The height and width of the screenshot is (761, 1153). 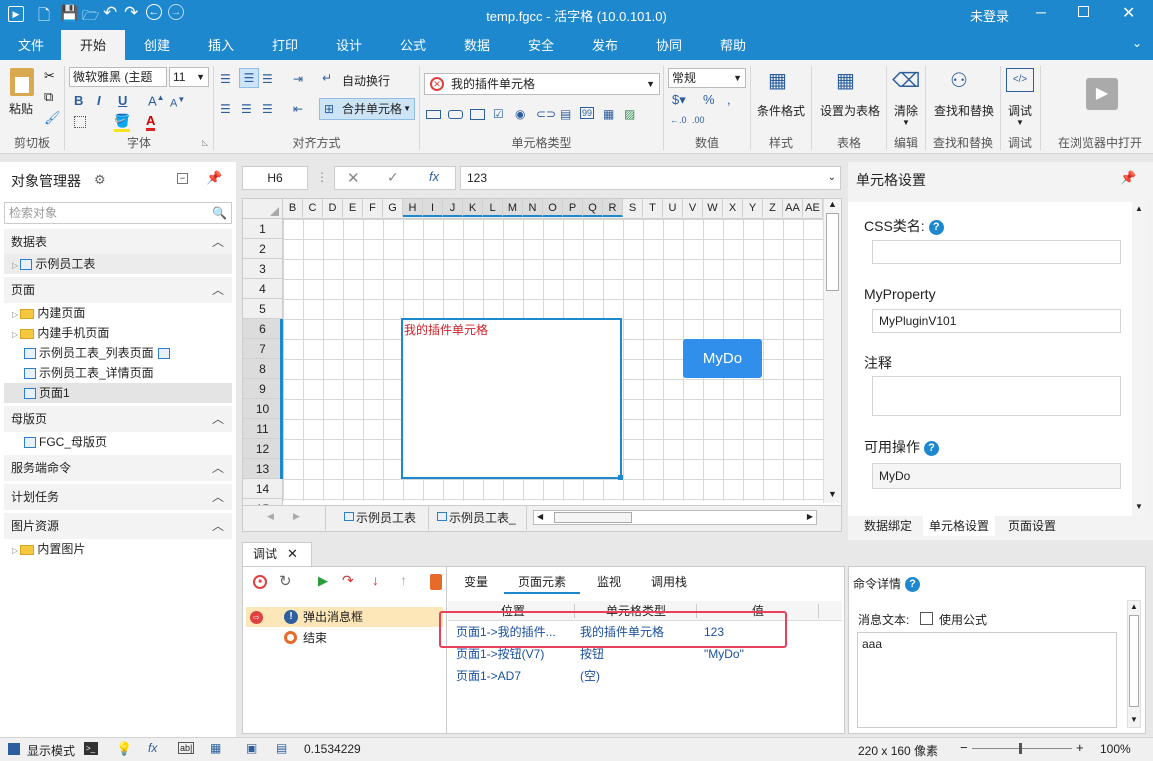 What do you see at coordinates (344, 617) in the screenshot?
I see `debug-step-current: ⇨ ! 弹出消息框` at bounding box center [344, 617].